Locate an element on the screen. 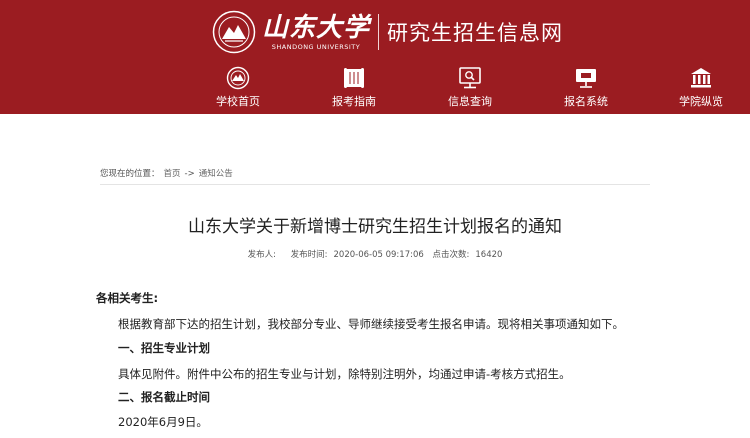 The height and width of the screenshot is (438, 750). site-name: 研究生招生信息网 is located at coordinates (475, 33).